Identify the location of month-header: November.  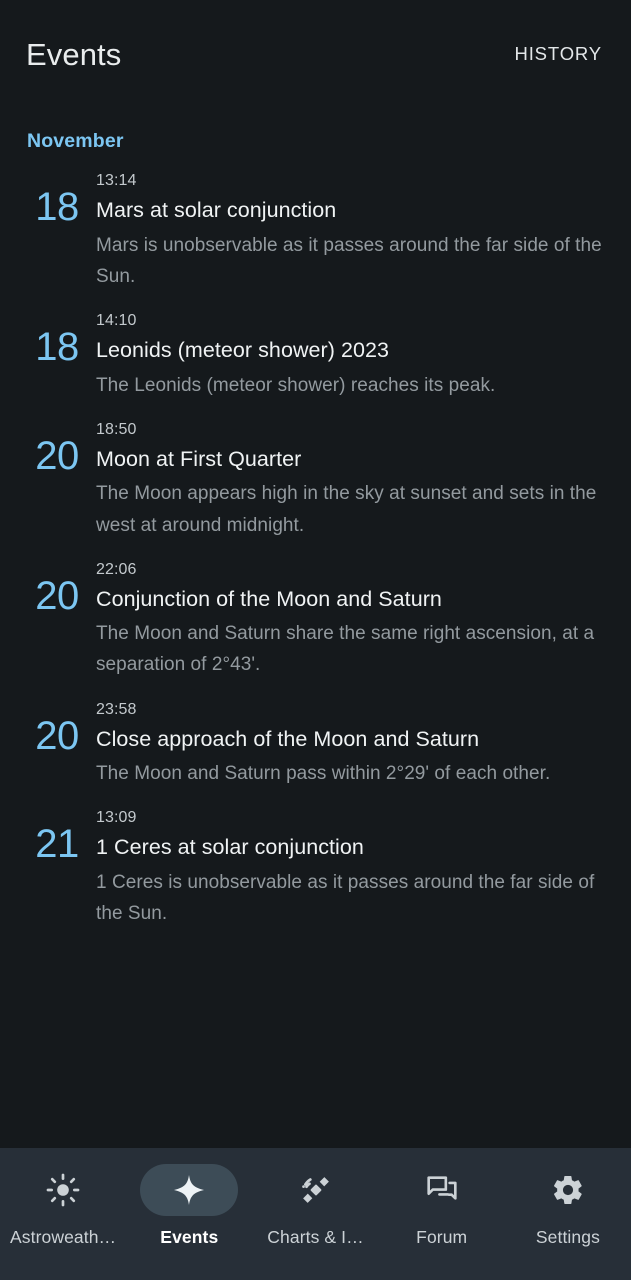
(75, 141).